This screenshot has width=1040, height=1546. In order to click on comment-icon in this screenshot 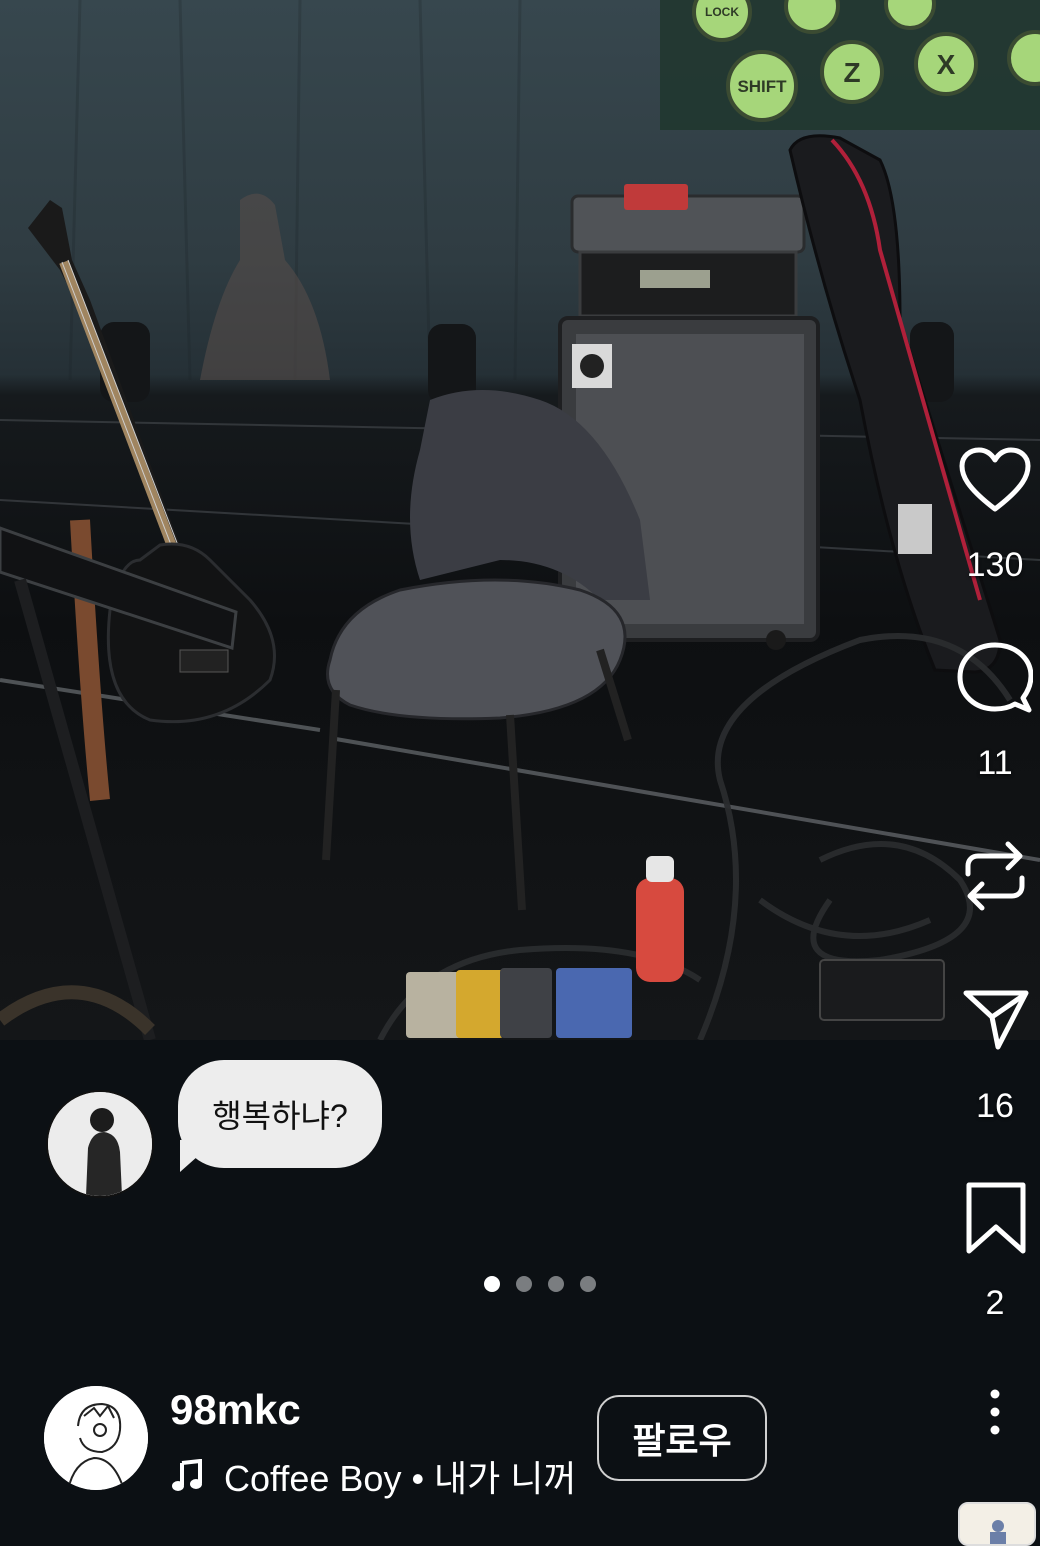, I will do `click(995, 677)`.